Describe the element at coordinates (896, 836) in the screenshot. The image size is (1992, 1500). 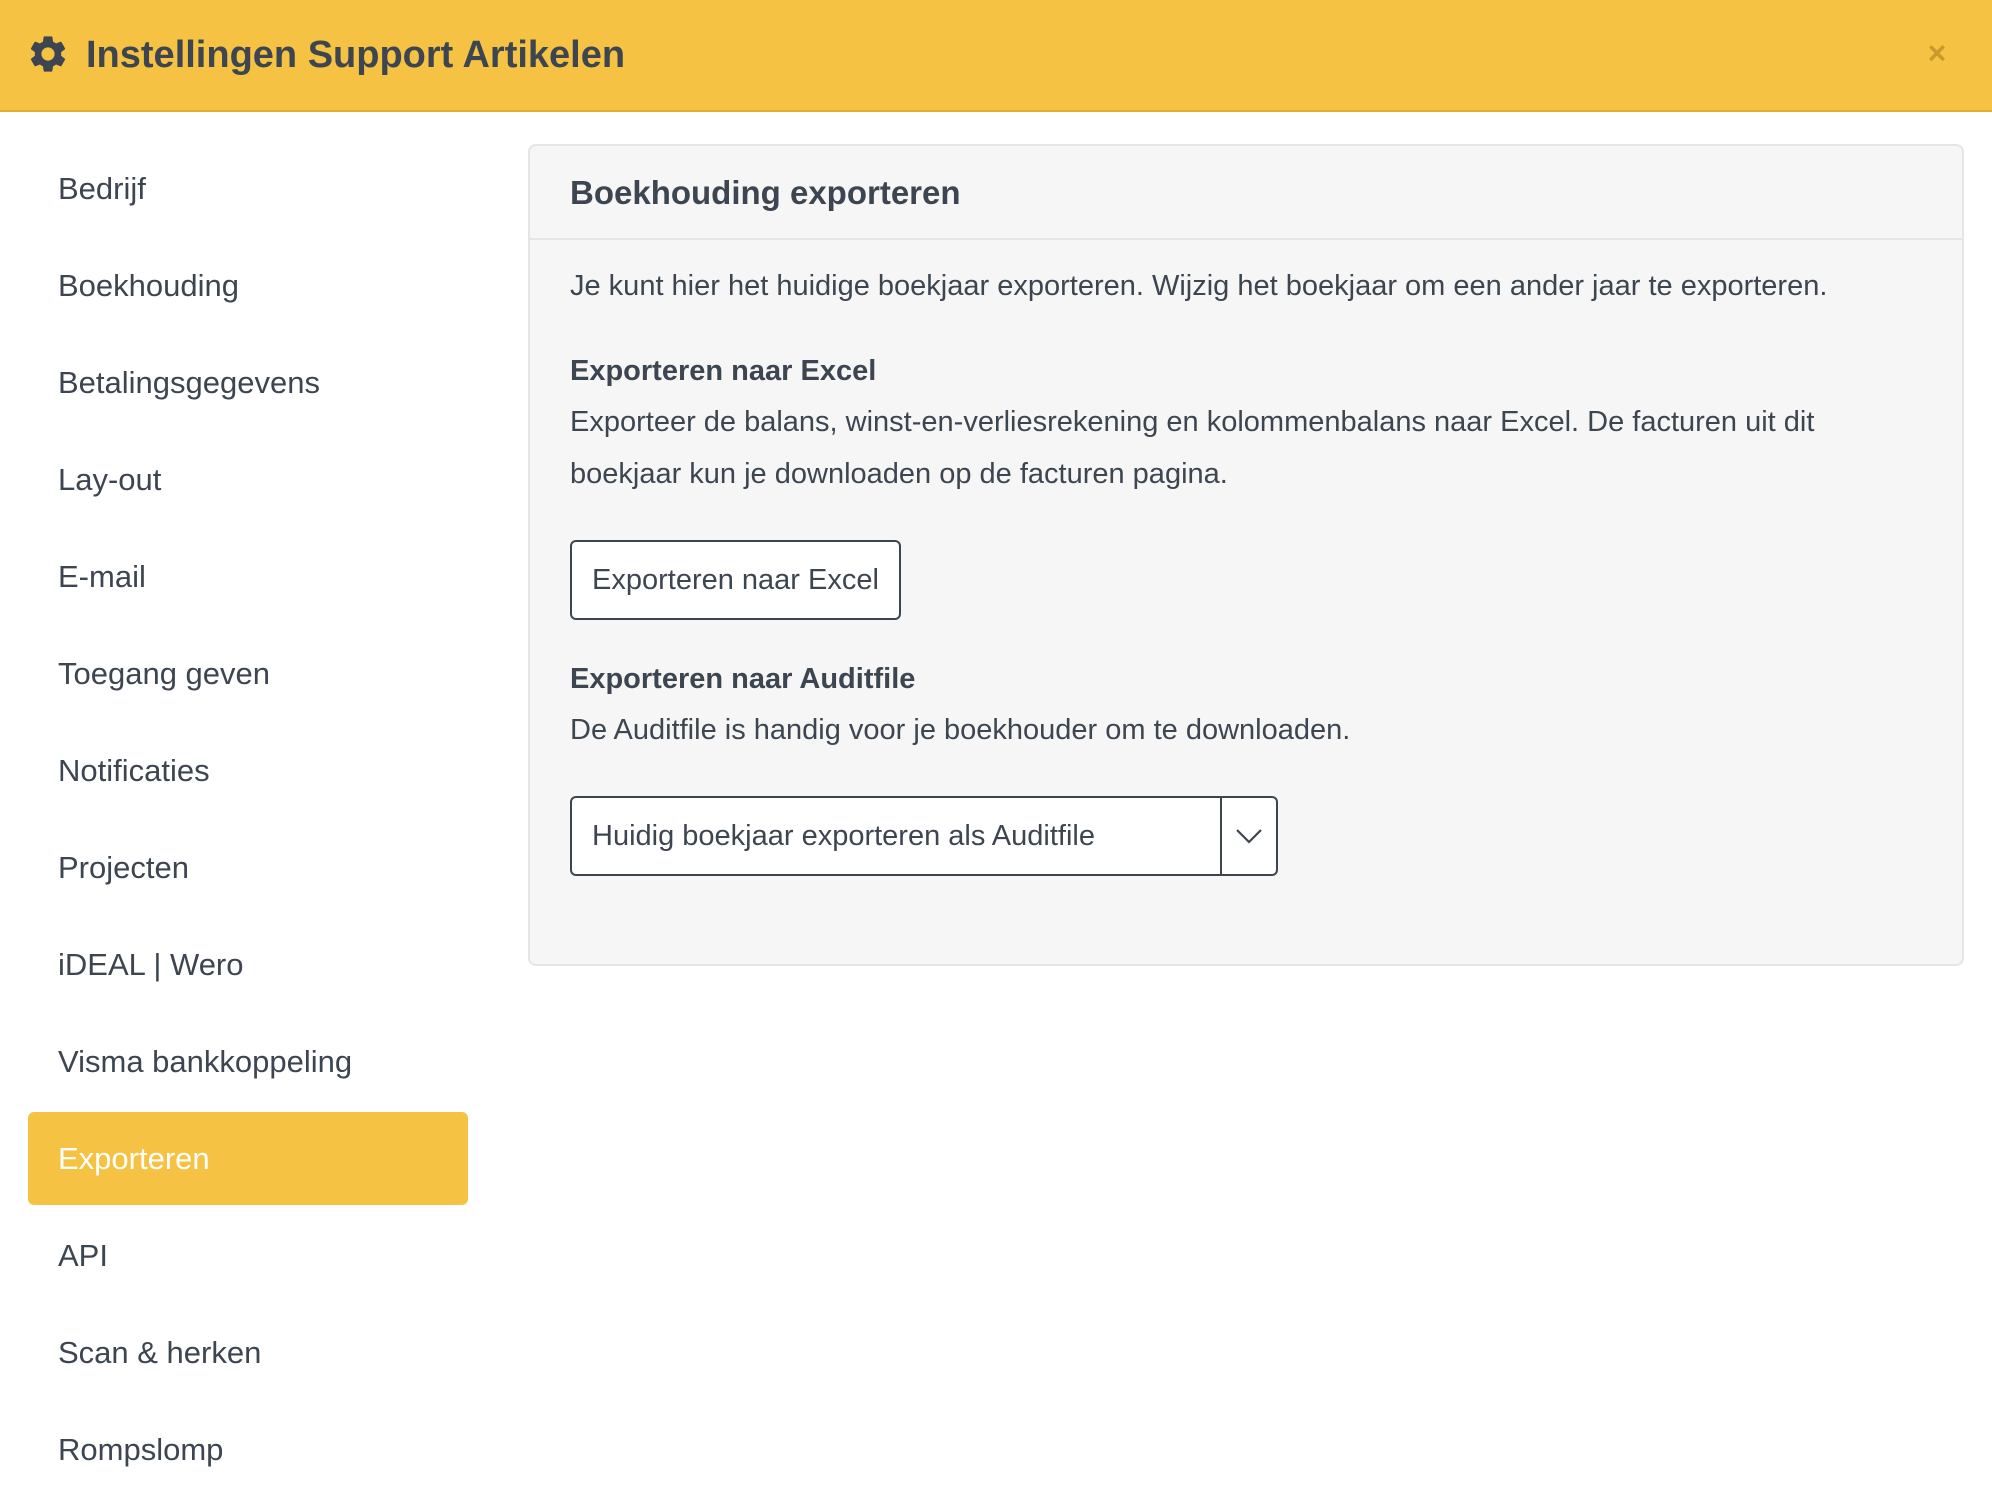
I see `export-auditfile-button: Huidig boekjaar exporteren als Auditfile` at that location.